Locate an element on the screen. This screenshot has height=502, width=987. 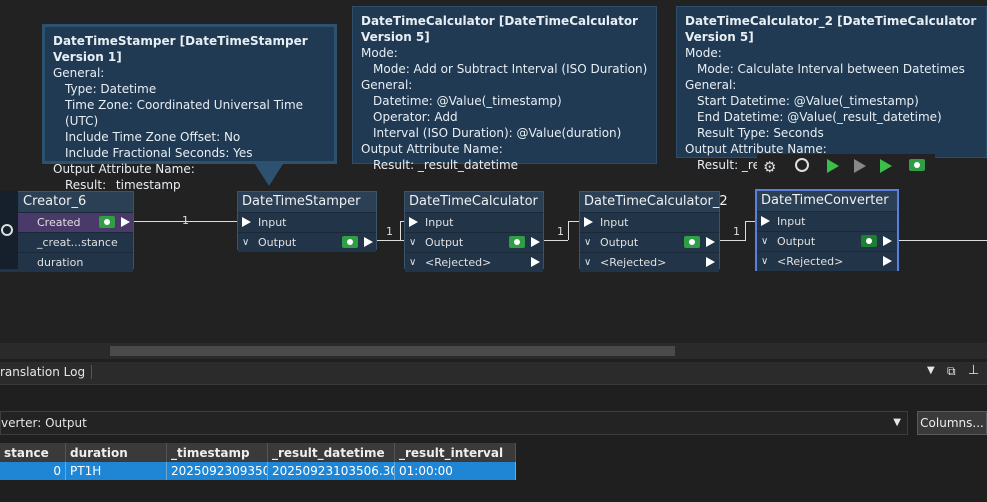
run-to-here-icon is located at coordinates (833, 166).